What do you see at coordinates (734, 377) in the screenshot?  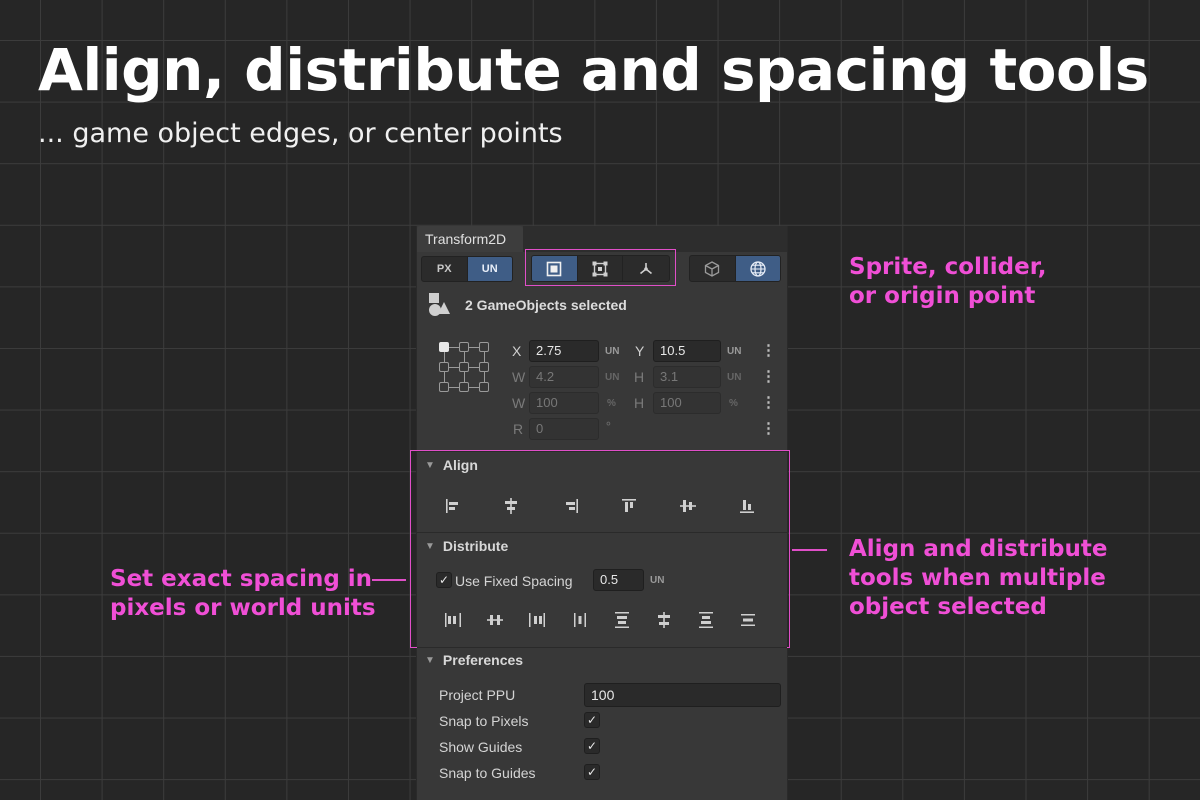 I see `h-unit: UN` at bounding box center [734, 377].